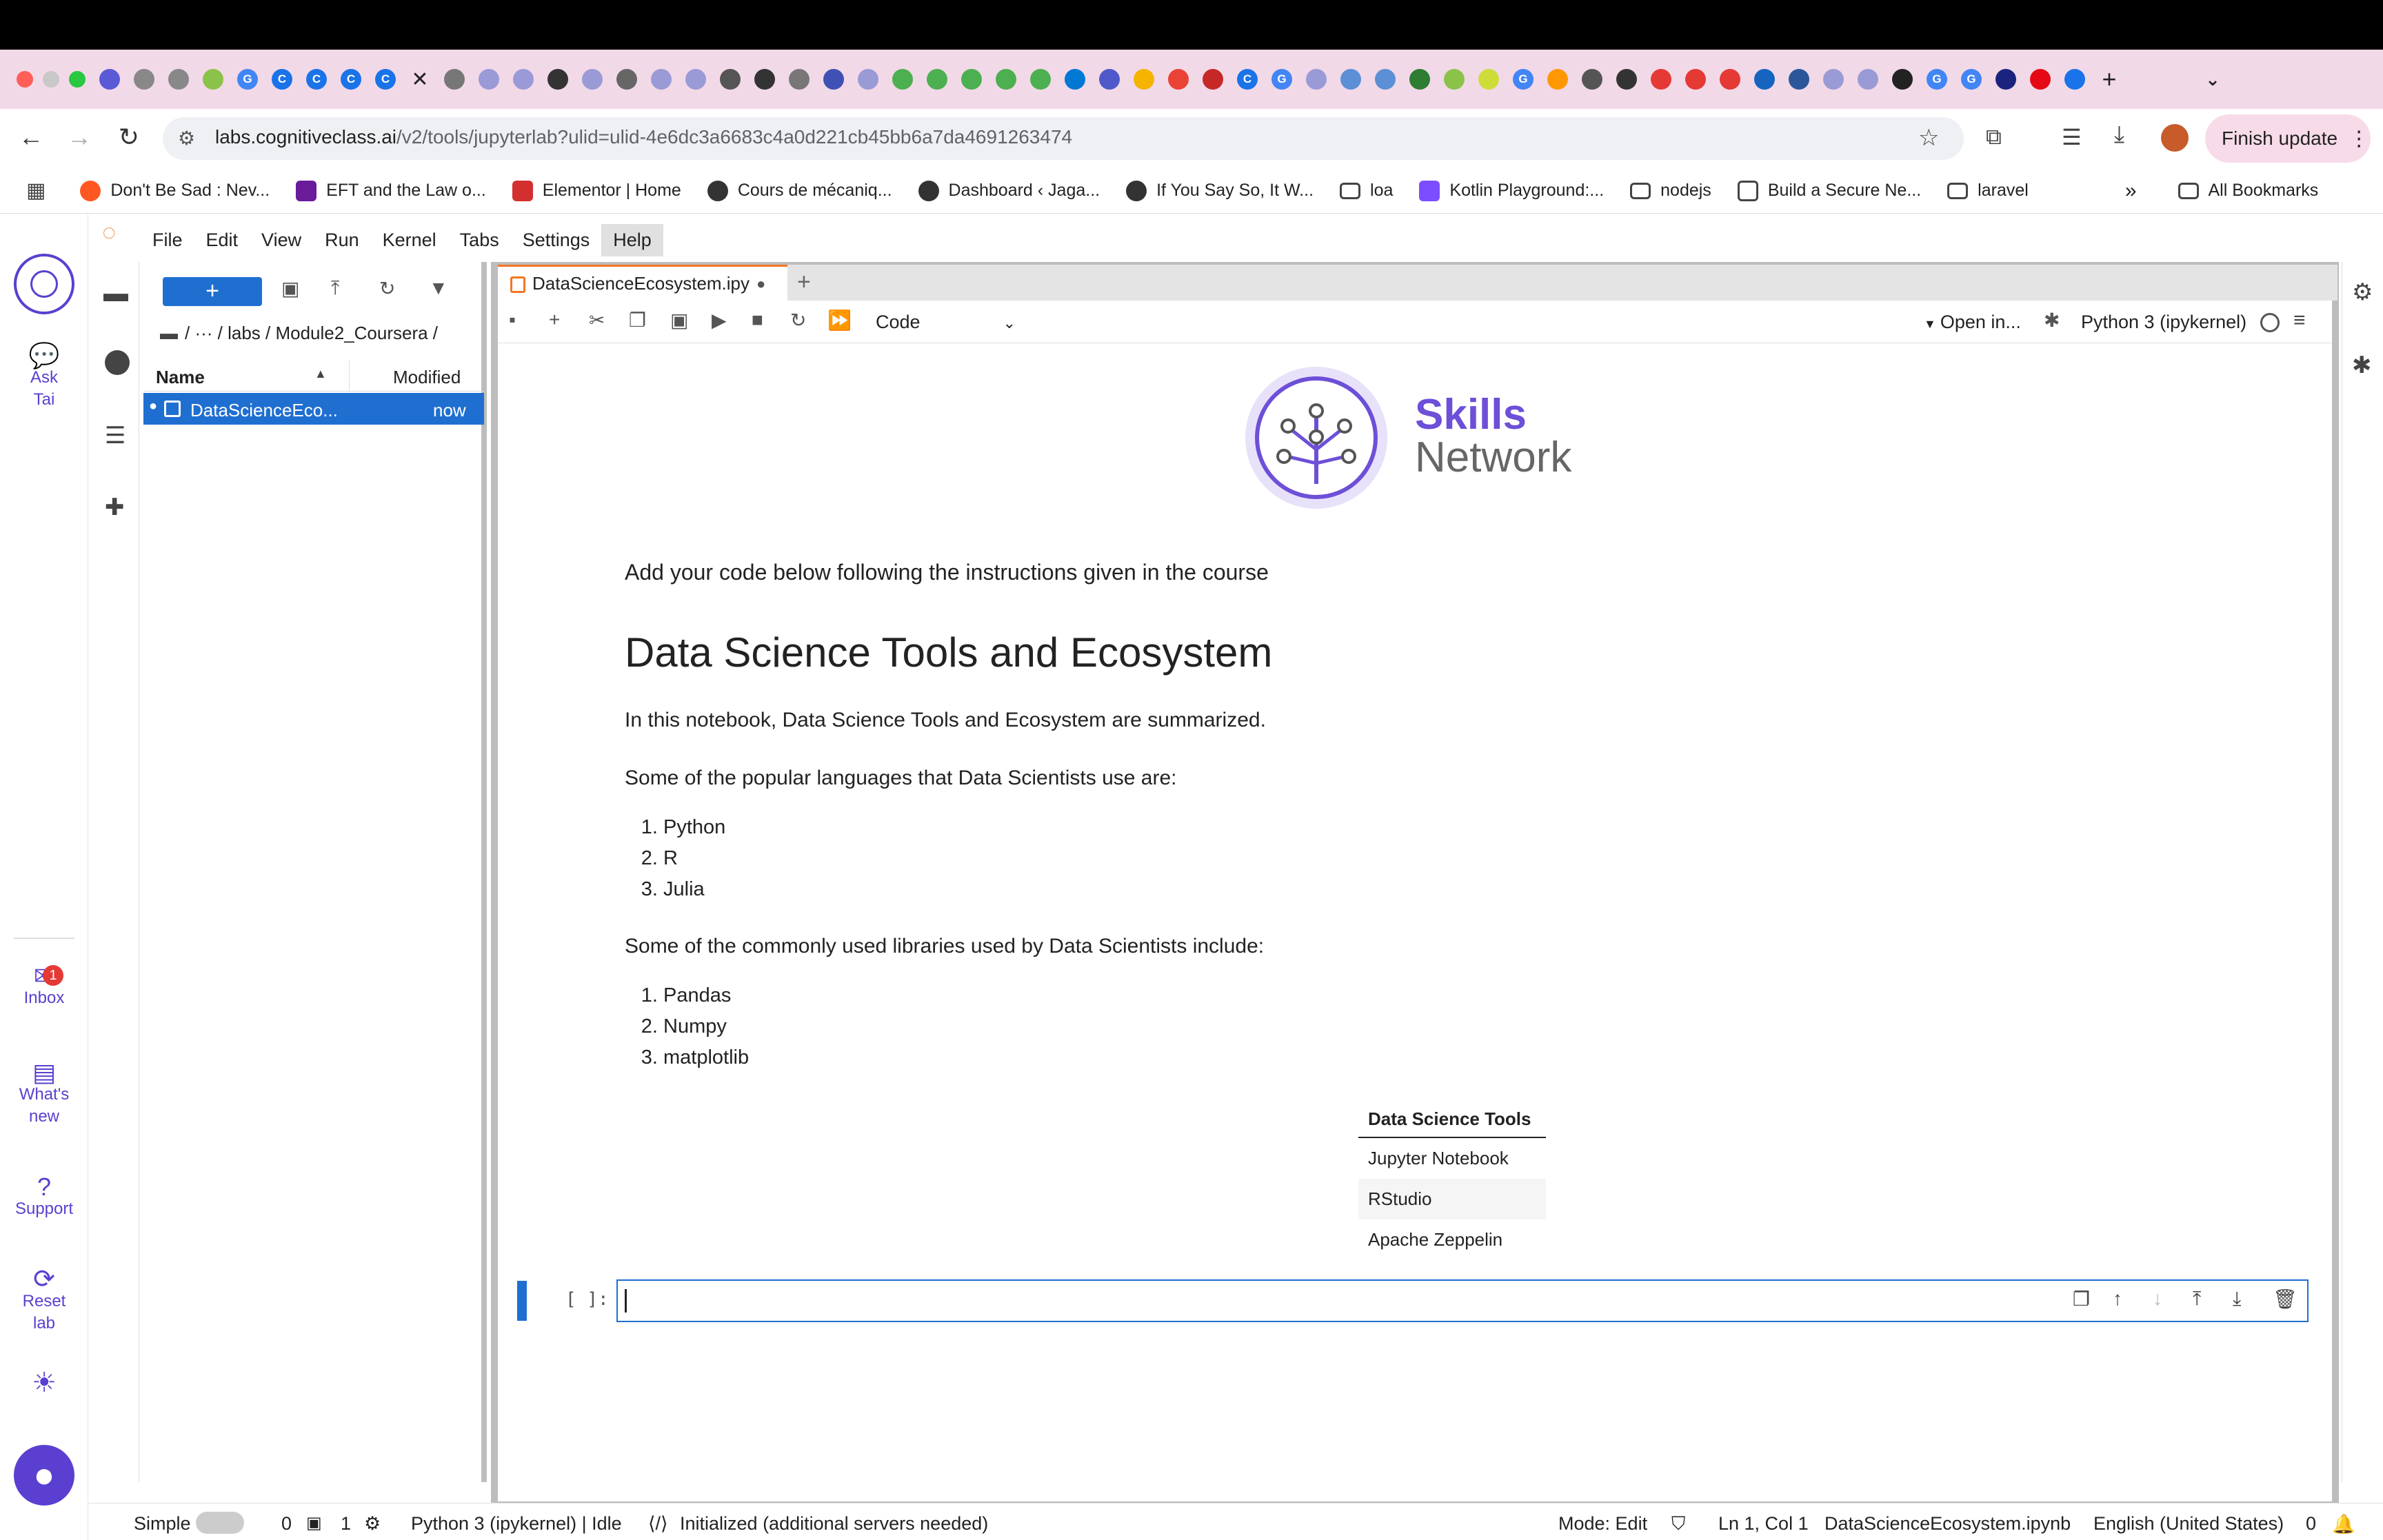 The image size is (2383, 1540). What do you see at coordinates (169, 333) in the screenshot?
I see `folder-home-icon: ▬` at bounding box center [169, 333].